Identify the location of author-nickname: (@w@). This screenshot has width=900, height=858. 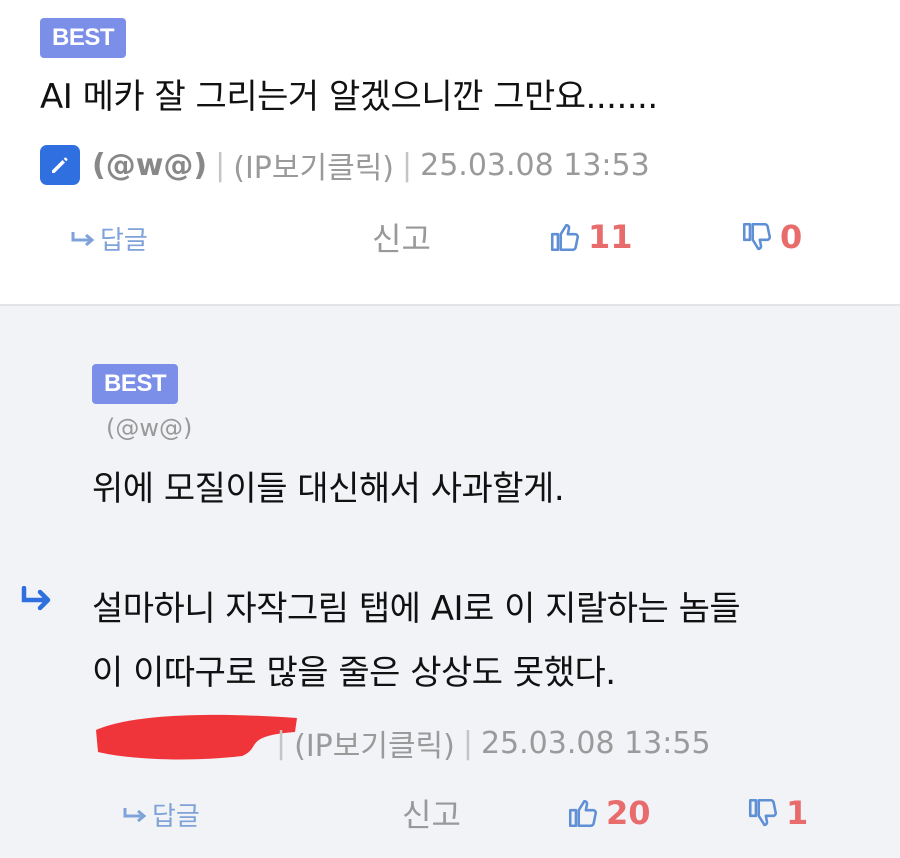
(149, 165).